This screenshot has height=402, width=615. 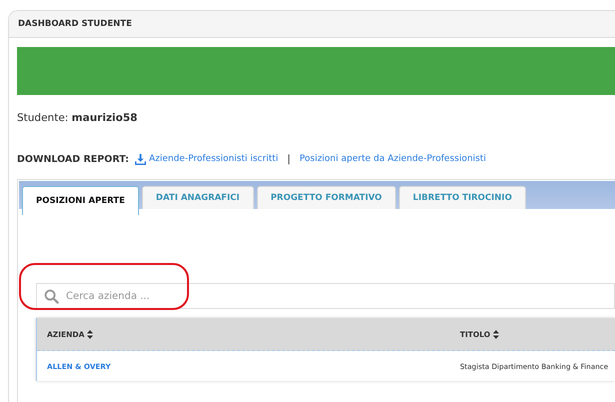 I want to click on panel-title: DASHBOARD STUDENTE, so click(x=75, y=24).